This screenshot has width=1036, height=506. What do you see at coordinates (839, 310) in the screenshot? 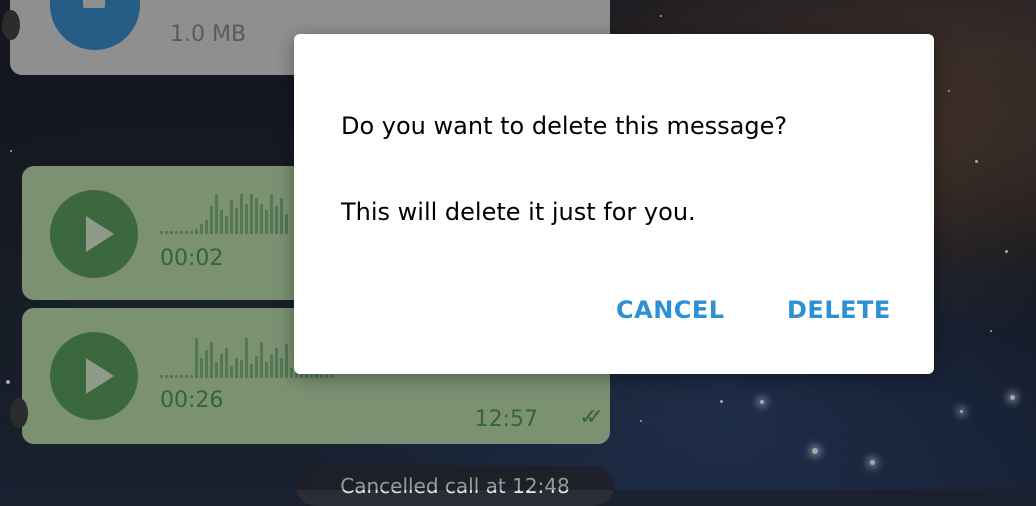
I see `delete-button: DELETE` at bounding box center [839, 310].